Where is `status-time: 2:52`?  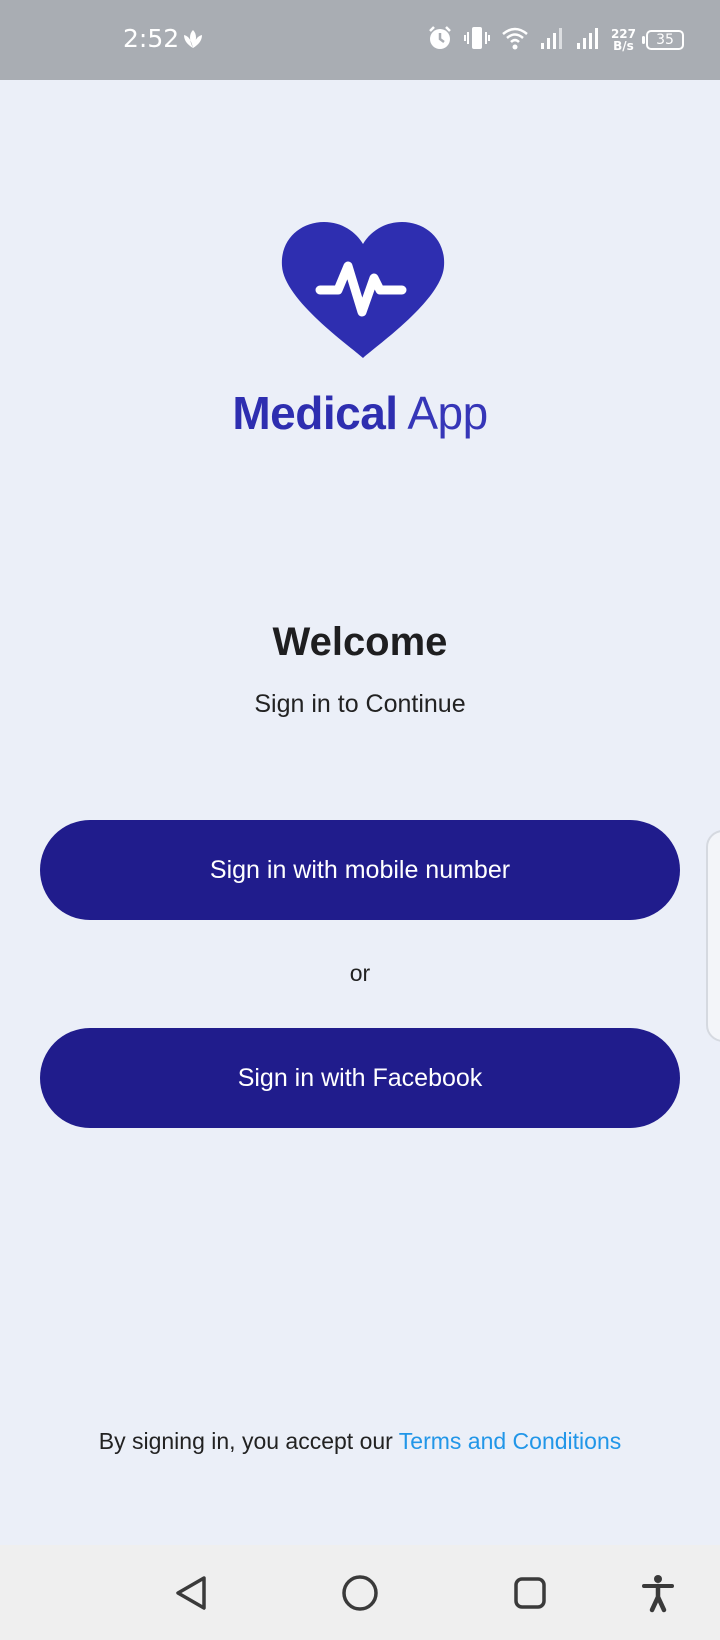
status-time: 2:52 is located at coordinates (151, 38).